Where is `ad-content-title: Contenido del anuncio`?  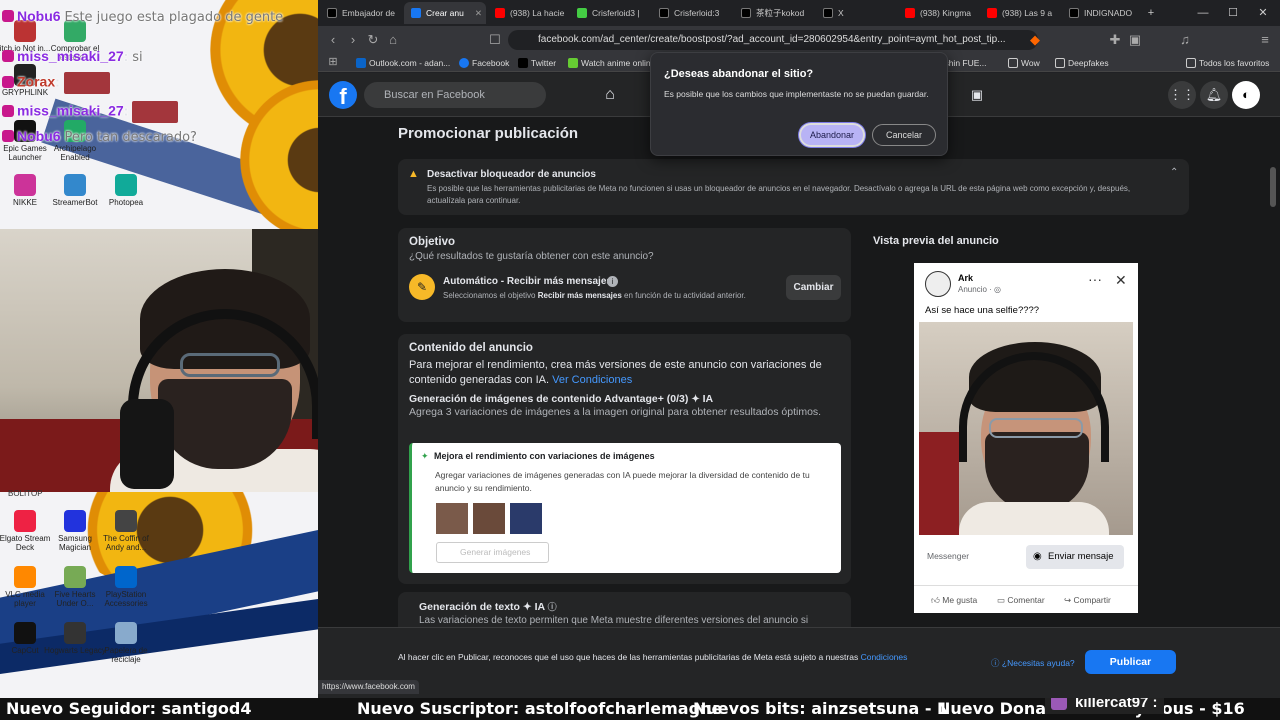 ad-content-title: Contenido del anuncio is located at coordinates (471, 348).